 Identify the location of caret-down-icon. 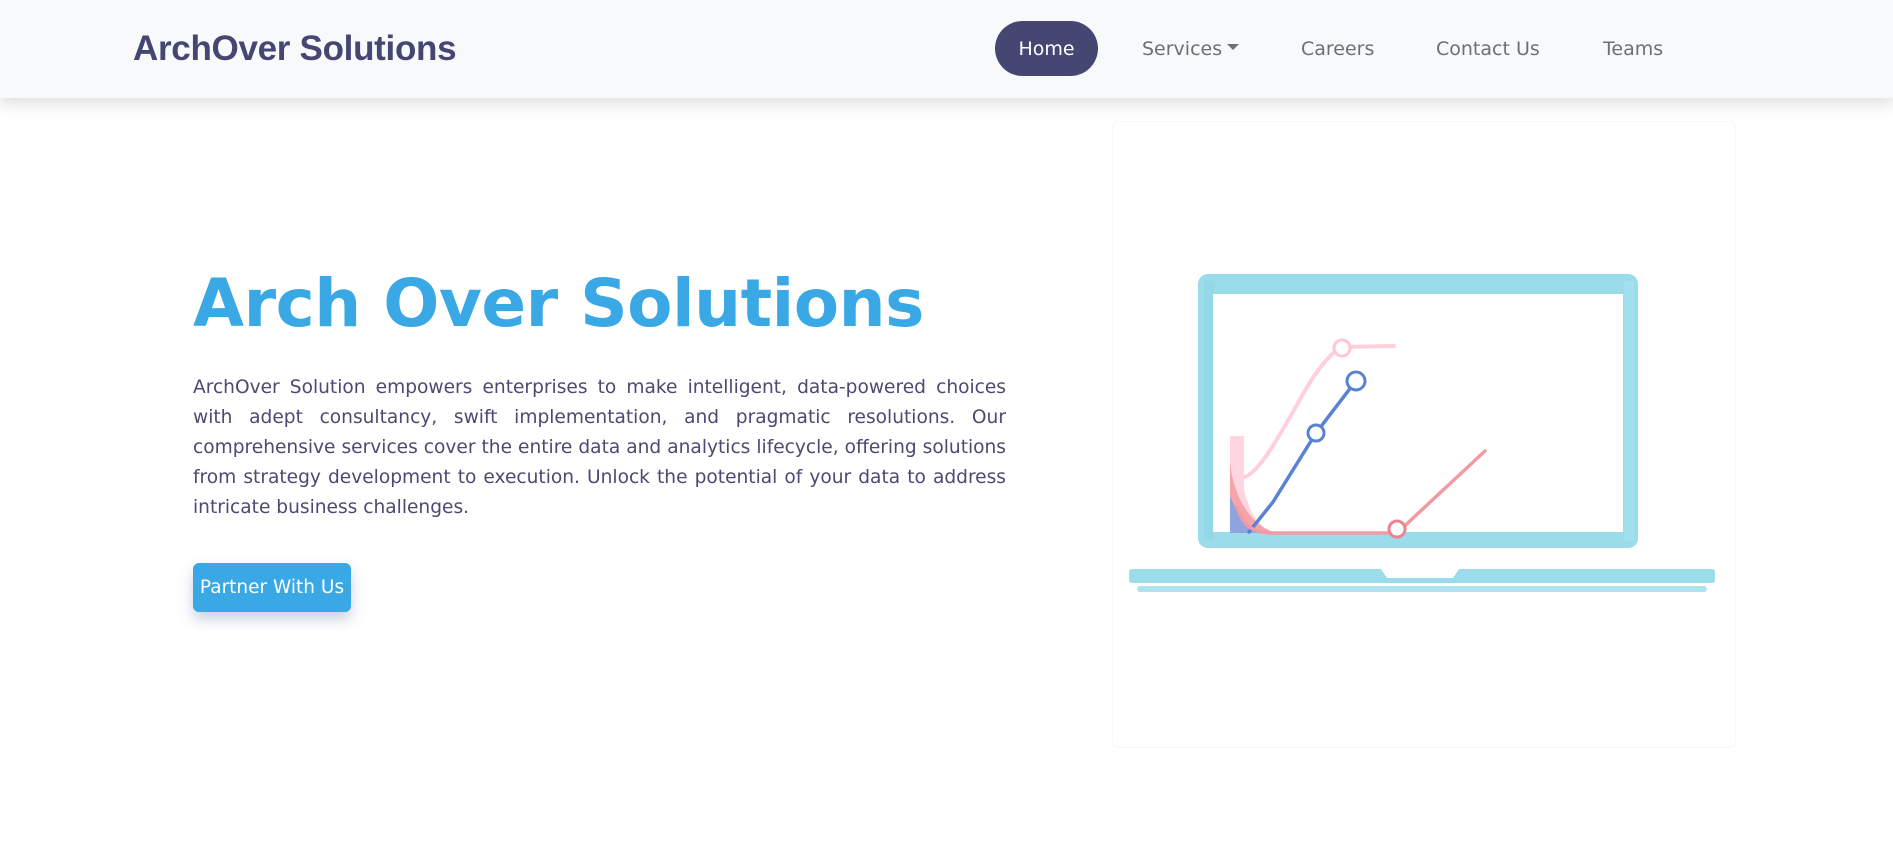
(1233, 46).